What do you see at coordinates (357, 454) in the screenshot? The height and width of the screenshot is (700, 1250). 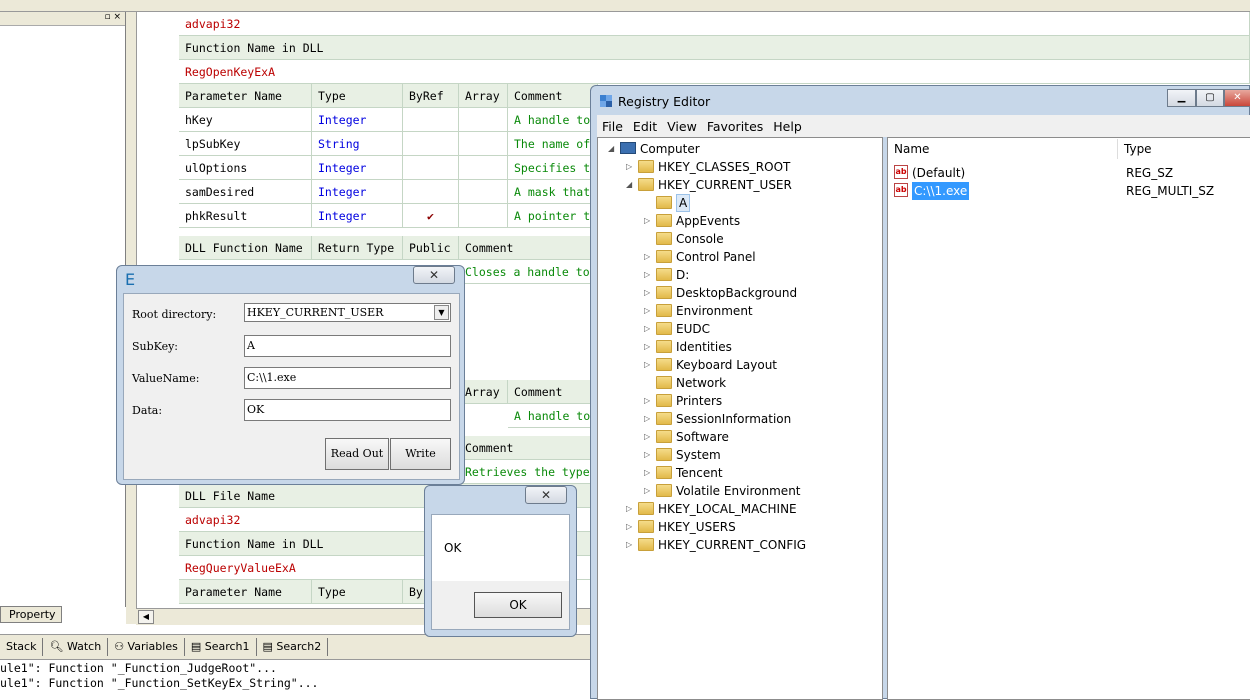 I see `read-out-button: Read Out` at bounding box center [357, 454].